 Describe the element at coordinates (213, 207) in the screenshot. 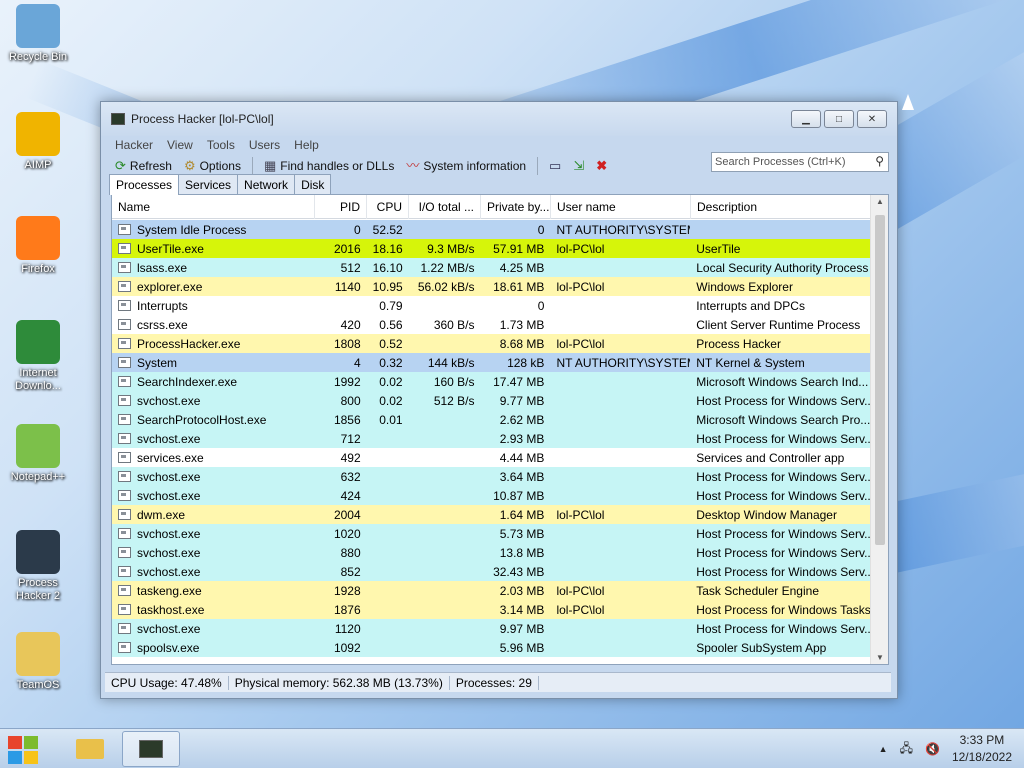

I see `column-name: Name` at that location.